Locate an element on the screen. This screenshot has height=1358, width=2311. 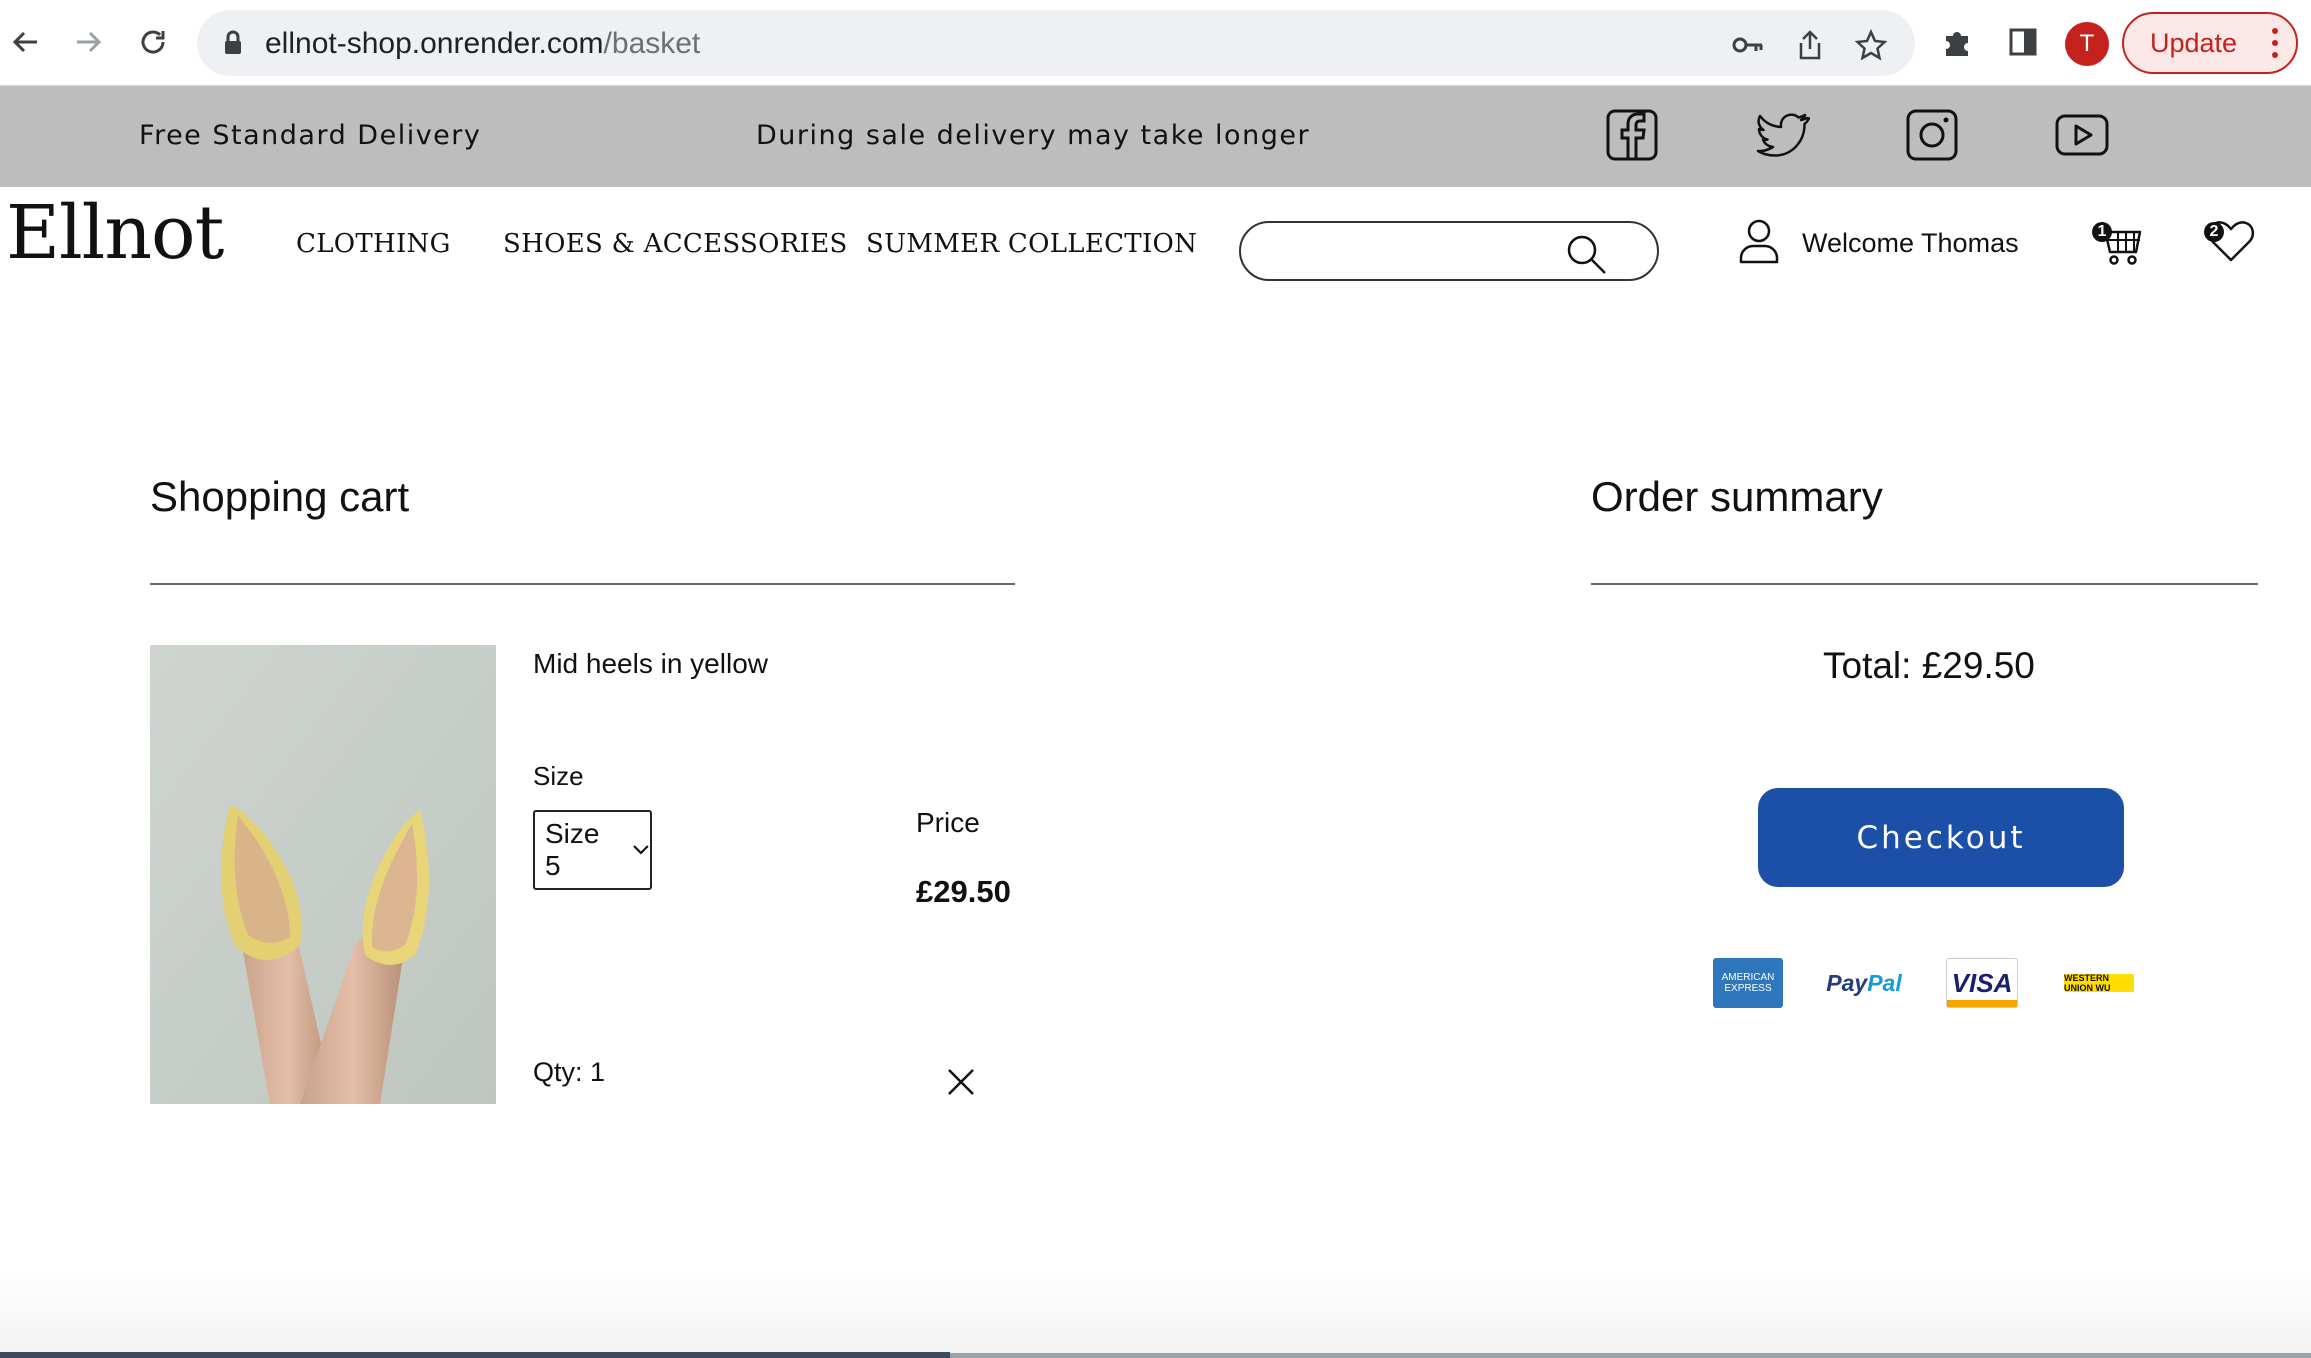
size-select-value: Size 5 is located at coordinates (572, 849).